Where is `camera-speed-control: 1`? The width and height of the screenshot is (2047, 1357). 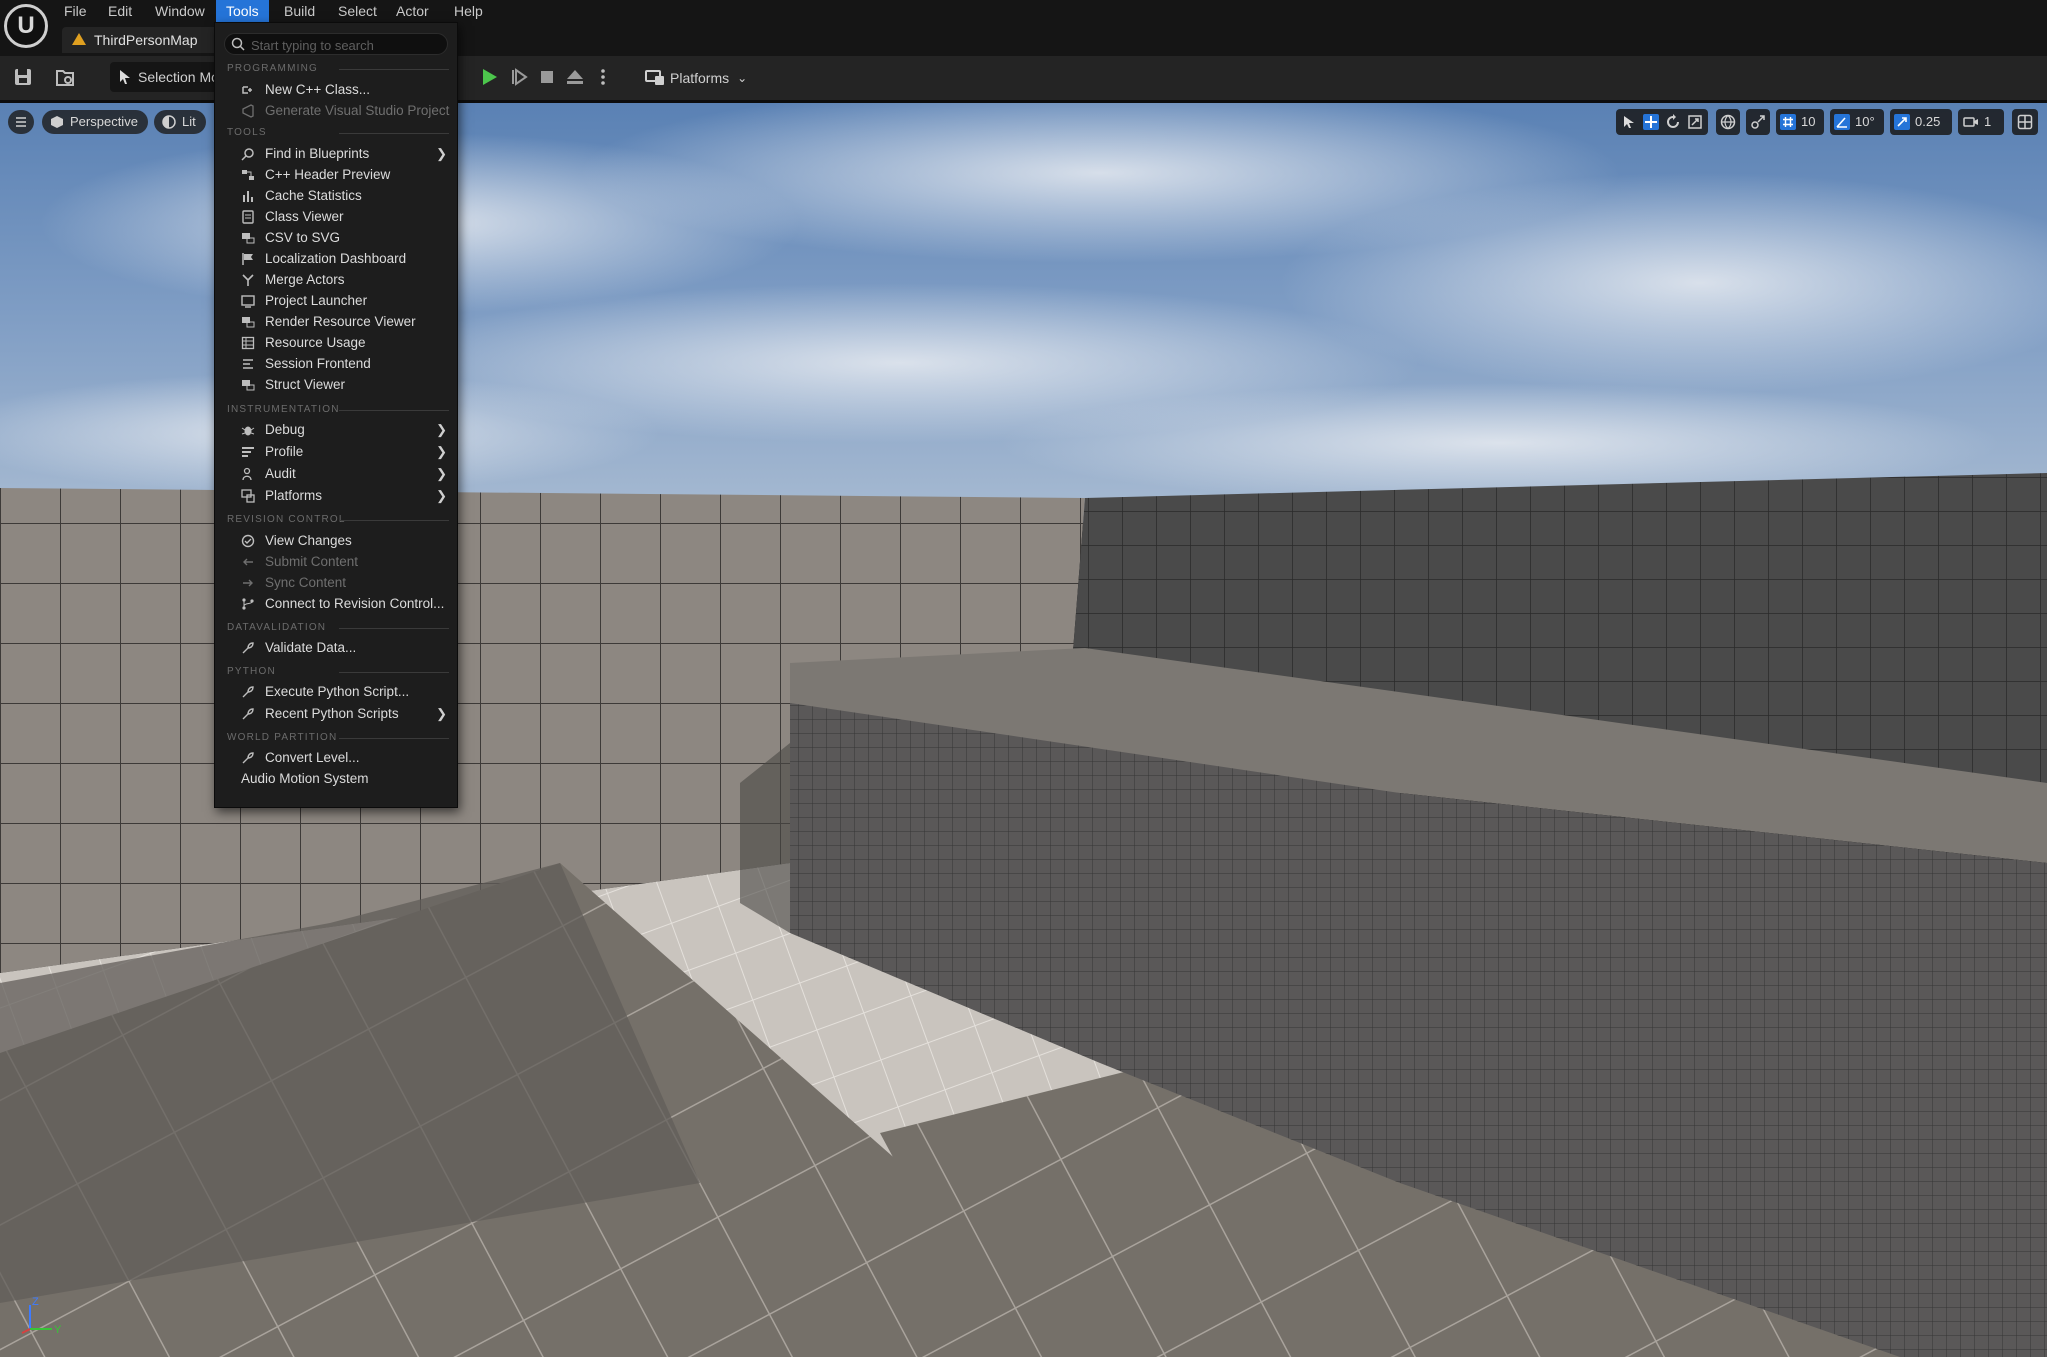 camera-speed-control: 1 is located at coordinates (1981, 122).